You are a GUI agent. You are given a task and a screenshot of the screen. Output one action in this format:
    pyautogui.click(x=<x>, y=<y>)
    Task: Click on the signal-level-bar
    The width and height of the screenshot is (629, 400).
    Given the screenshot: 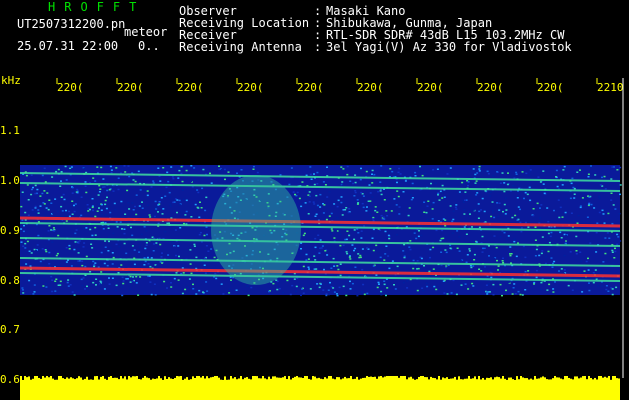 What is the action you would take?
    pyautogui.click(x=320, y=388)
    